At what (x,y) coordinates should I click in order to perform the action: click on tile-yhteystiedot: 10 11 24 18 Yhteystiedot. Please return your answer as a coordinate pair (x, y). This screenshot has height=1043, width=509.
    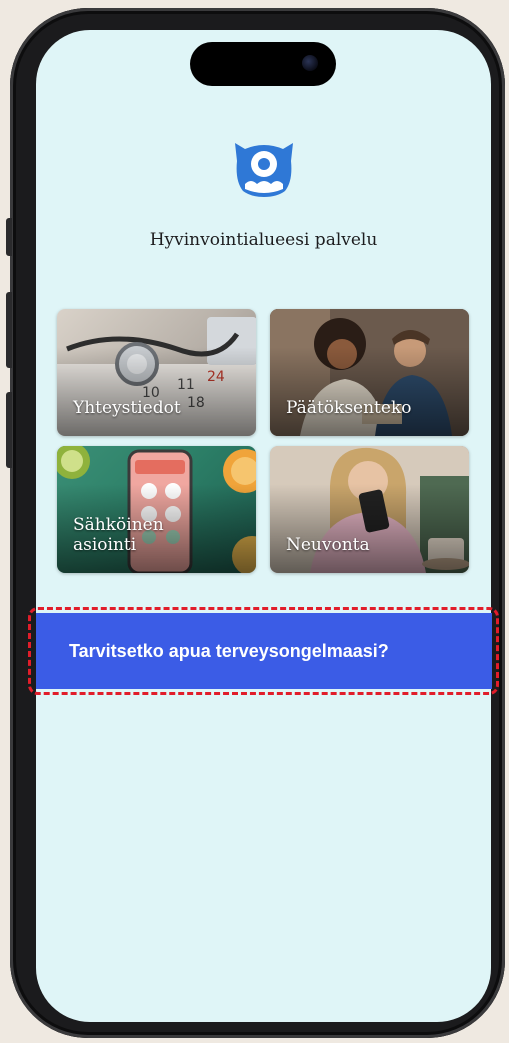
    Looking at the image, I should click on (156, 372).